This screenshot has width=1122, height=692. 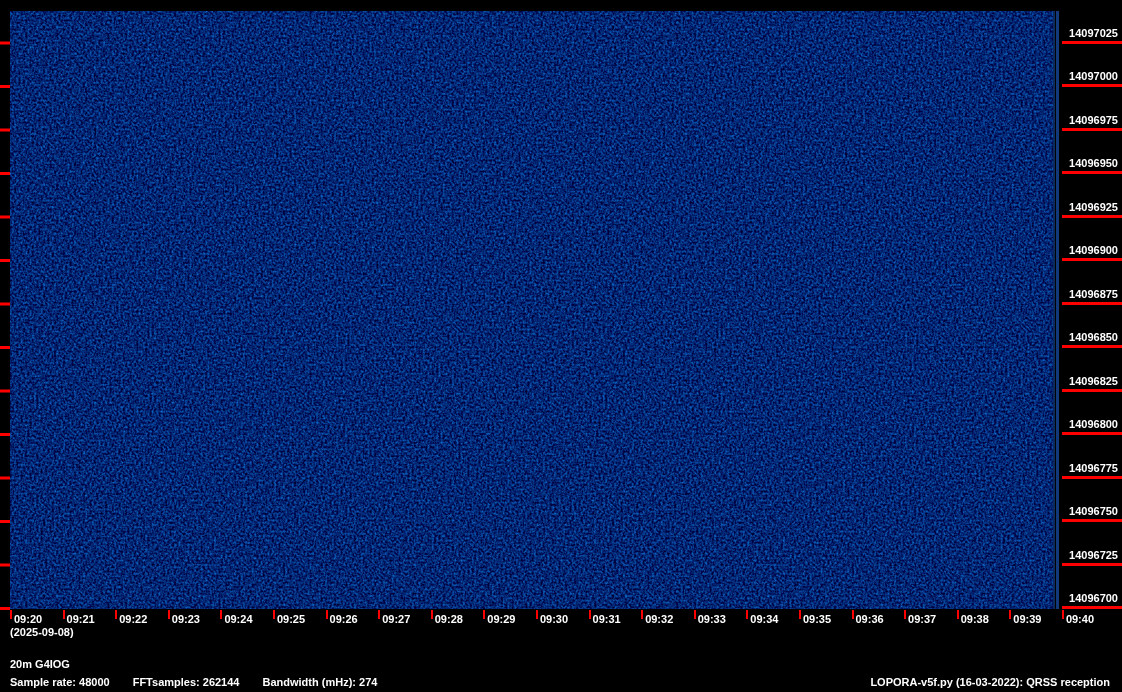 What do you see at coordinates (1093, 467) in the screenshot?
I see `frequency-label: 14096775` at bounding box center [1093, 467].